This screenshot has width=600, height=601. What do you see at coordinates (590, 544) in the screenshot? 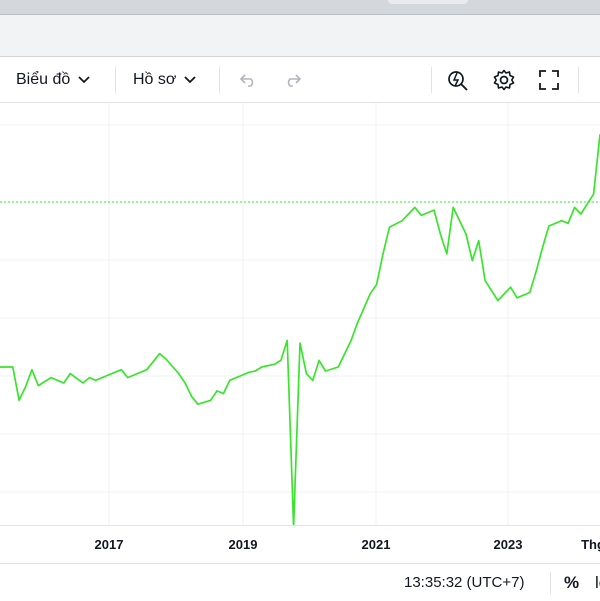
I see `x-tick-label: Thg` at bounding box center [590, 544].